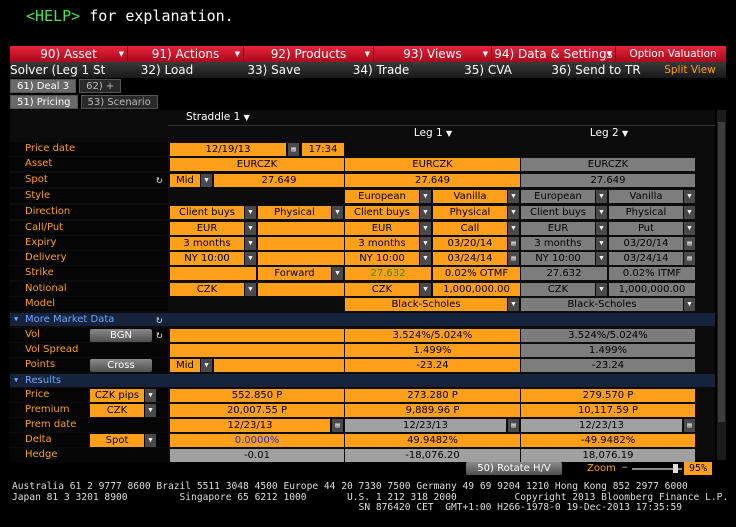  I want to click on more-market-data-header: More Market Data ▼ ↻, so click(362, 319).